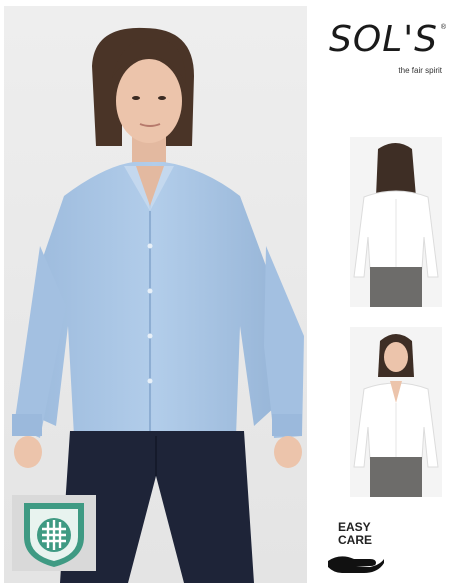 The height and width of the screenshot is (587, 464). I want to click on logo-wordmark: SOL'S, so click(383, 39).